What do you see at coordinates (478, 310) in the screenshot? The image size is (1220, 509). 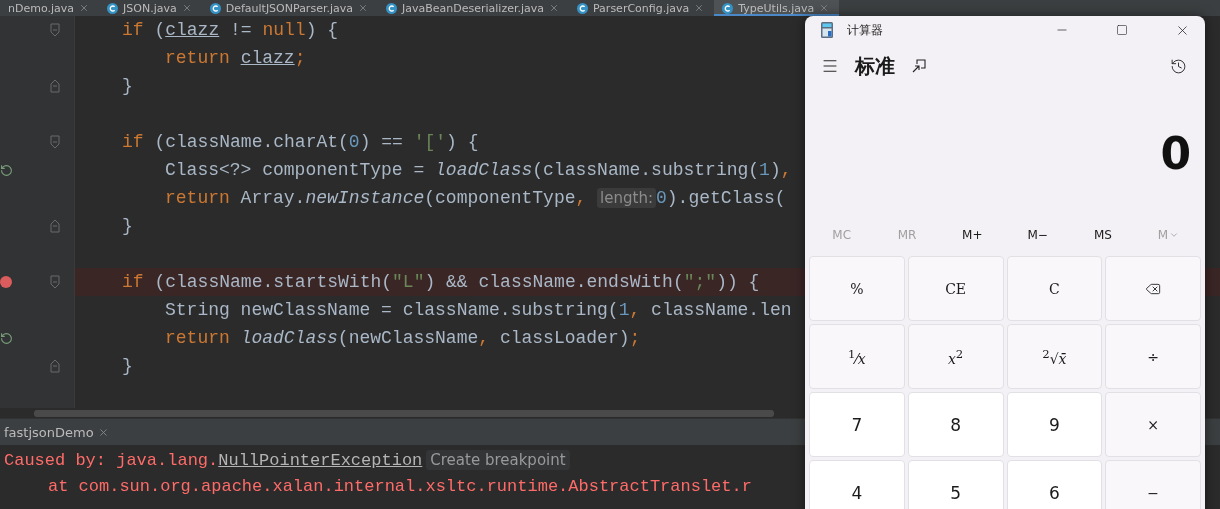 I see `code-line: String newClassName = className.substring(1, className.len` at bounding box center [478, 310].